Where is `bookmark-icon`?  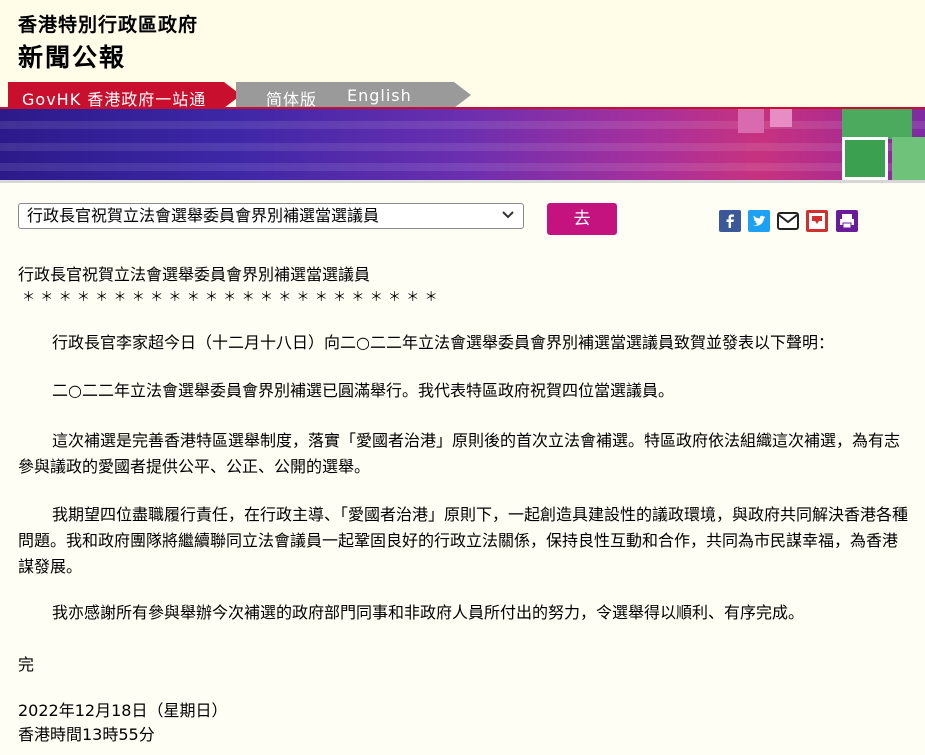
bookmark-icon is located at coordinates (817, 221).